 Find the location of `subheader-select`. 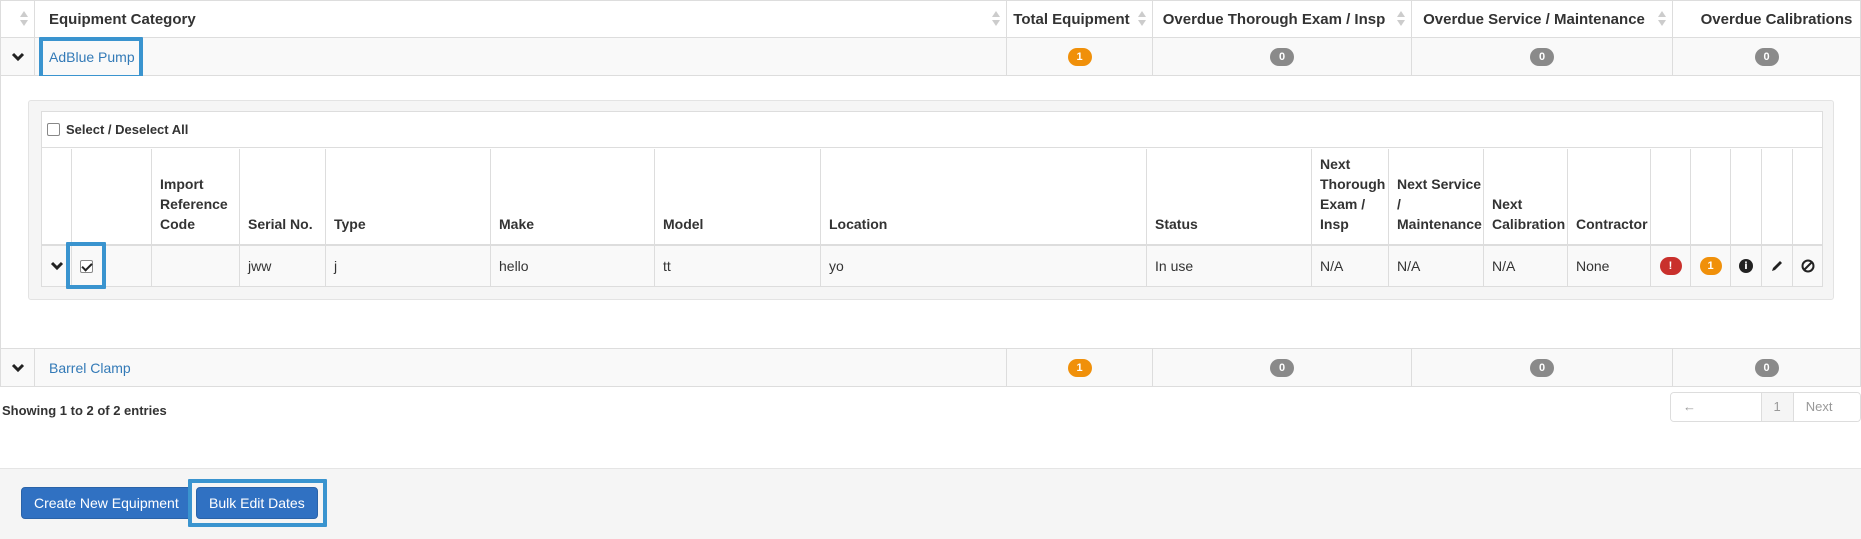

subheader-select is located at coordinates (112, 197).